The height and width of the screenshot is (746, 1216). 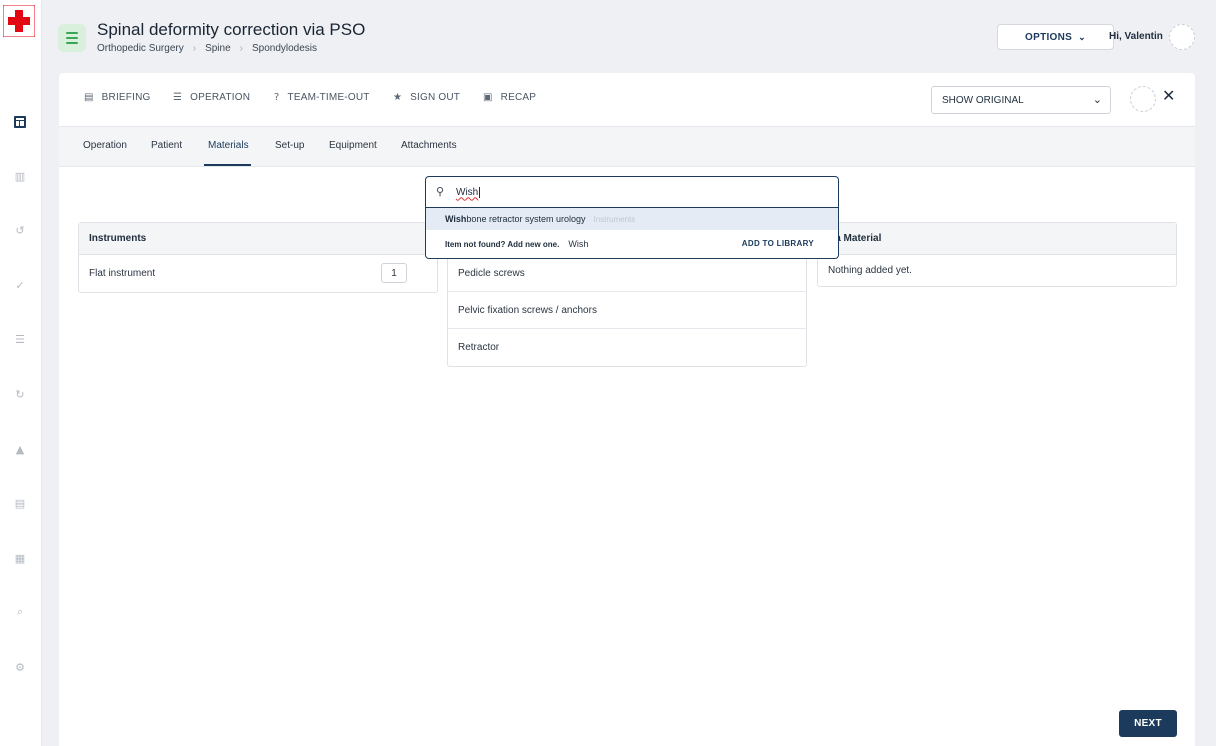 I want to click on user-greeting: Hi, Valentin, so click(x=1136, y=36).